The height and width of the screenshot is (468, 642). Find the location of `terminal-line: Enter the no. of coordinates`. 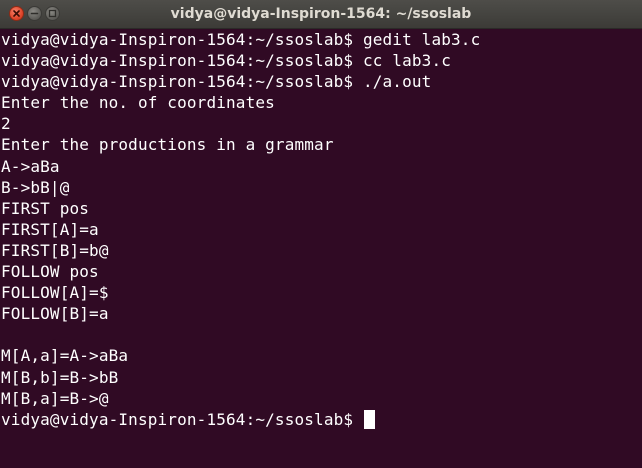

terminal-line: Enter the no. of coordinates is located at coordinates (138, 103).